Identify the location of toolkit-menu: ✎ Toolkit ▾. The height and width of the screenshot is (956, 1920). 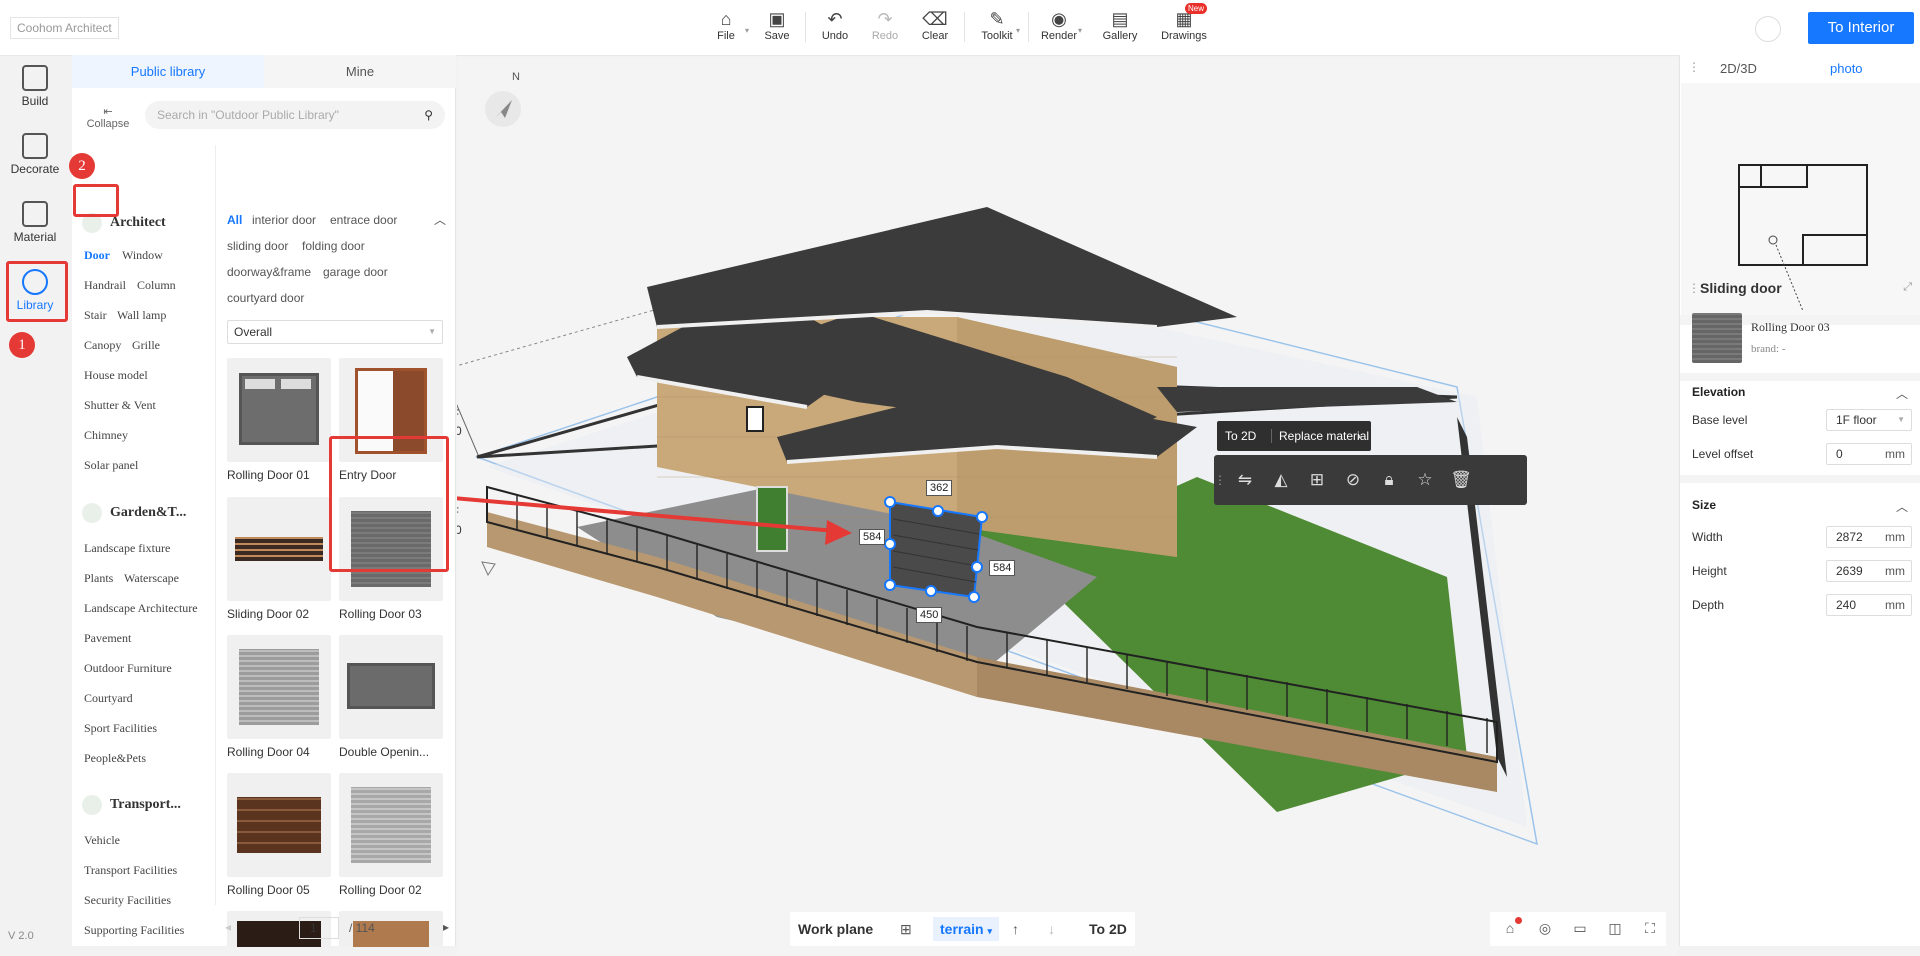
(997, 25).